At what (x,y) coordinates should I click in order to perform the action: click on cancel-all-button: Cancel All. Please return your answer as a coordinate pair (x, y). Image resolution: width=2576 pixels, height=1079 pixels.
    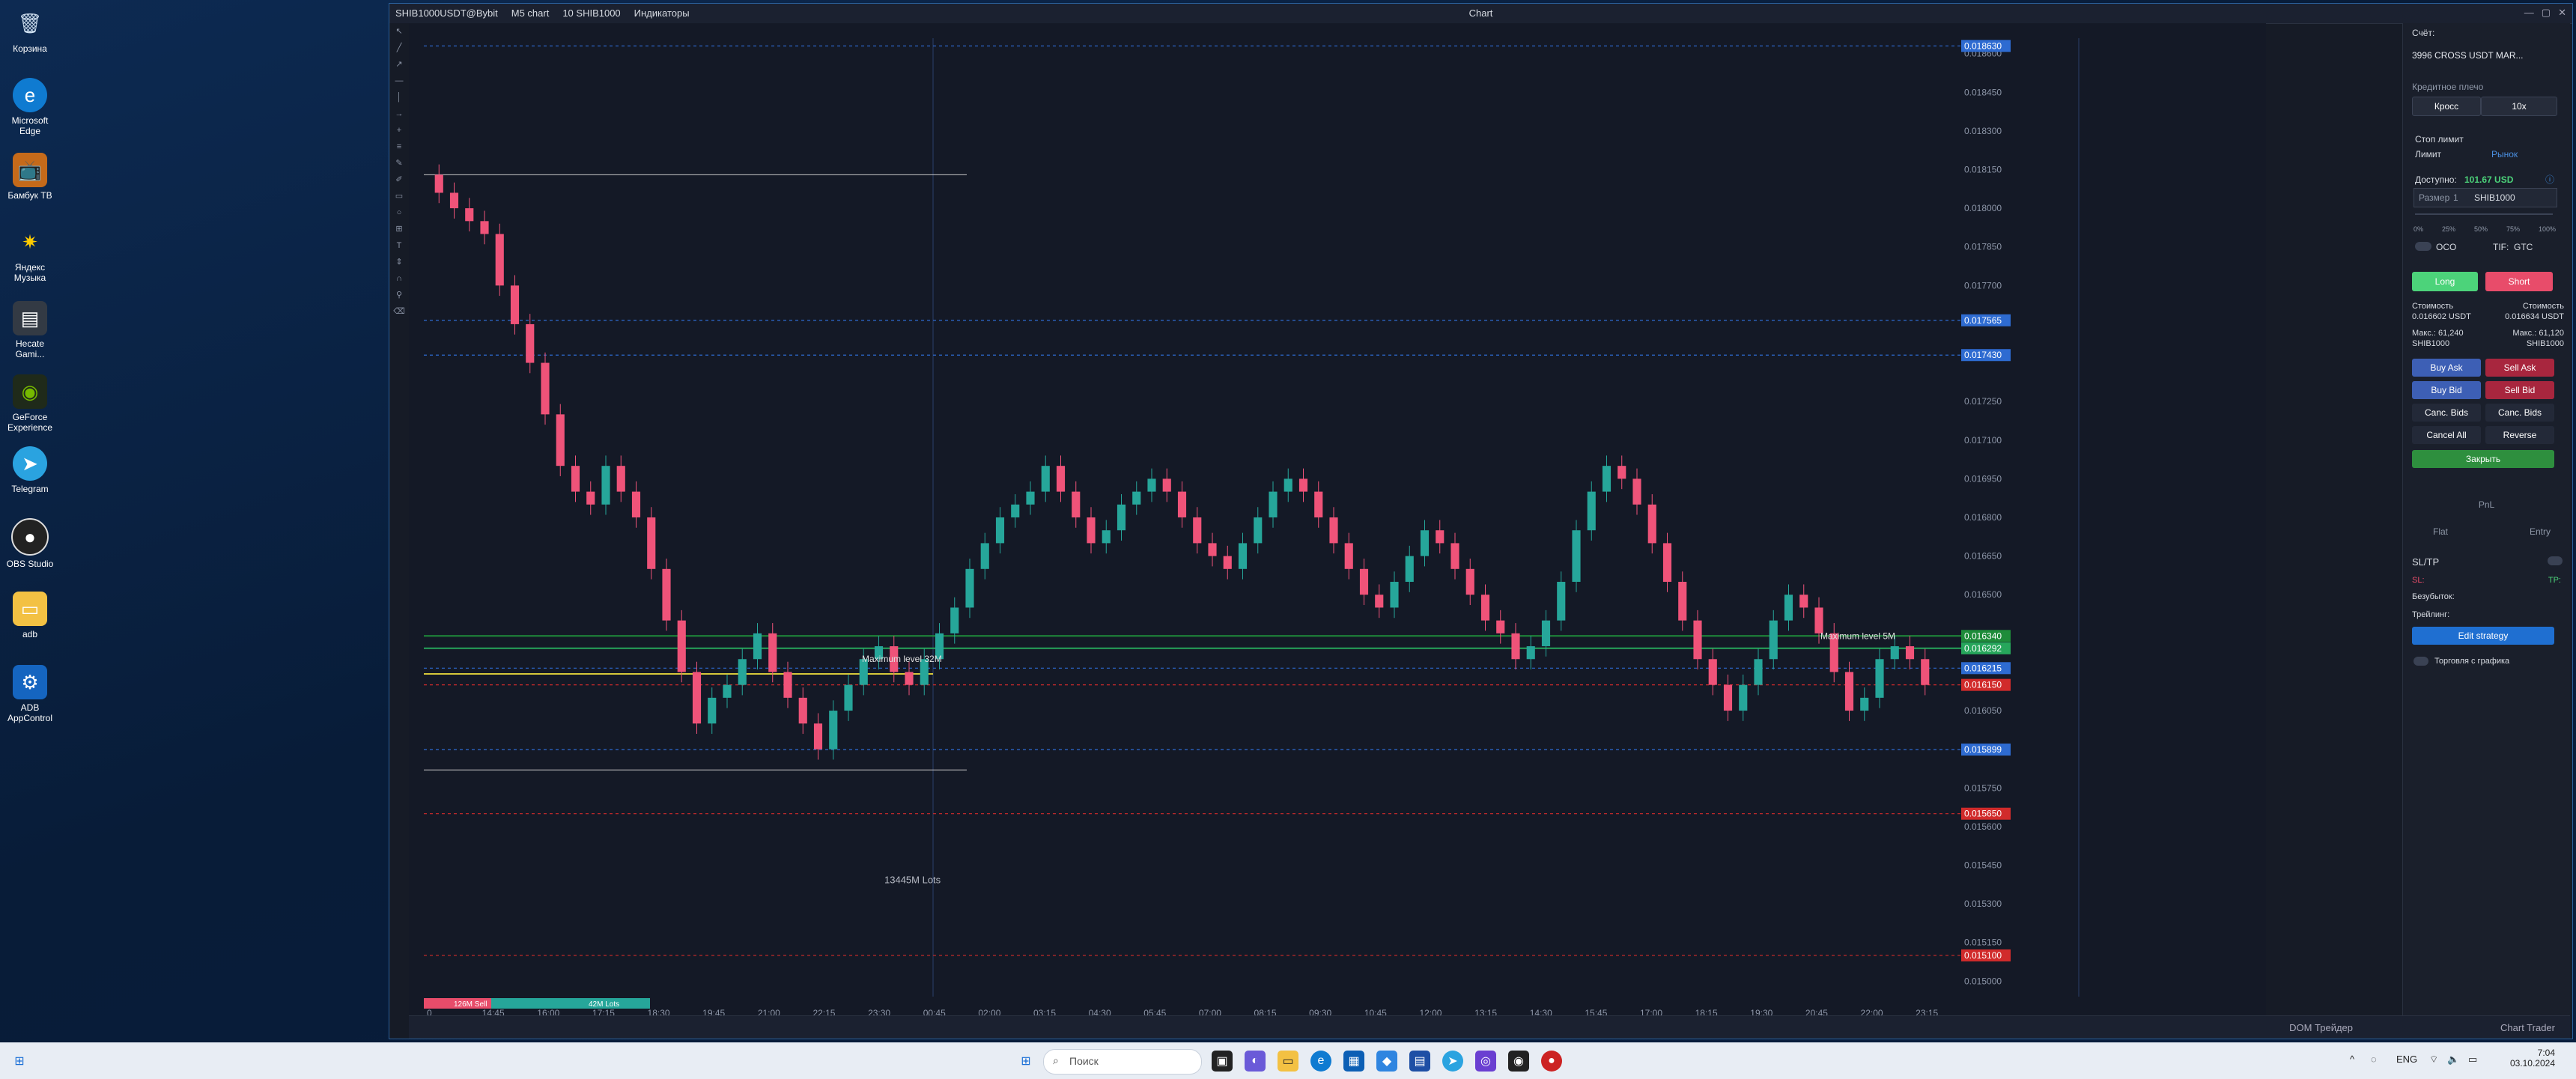
    Looking at the image, I should click on (2446, 435).